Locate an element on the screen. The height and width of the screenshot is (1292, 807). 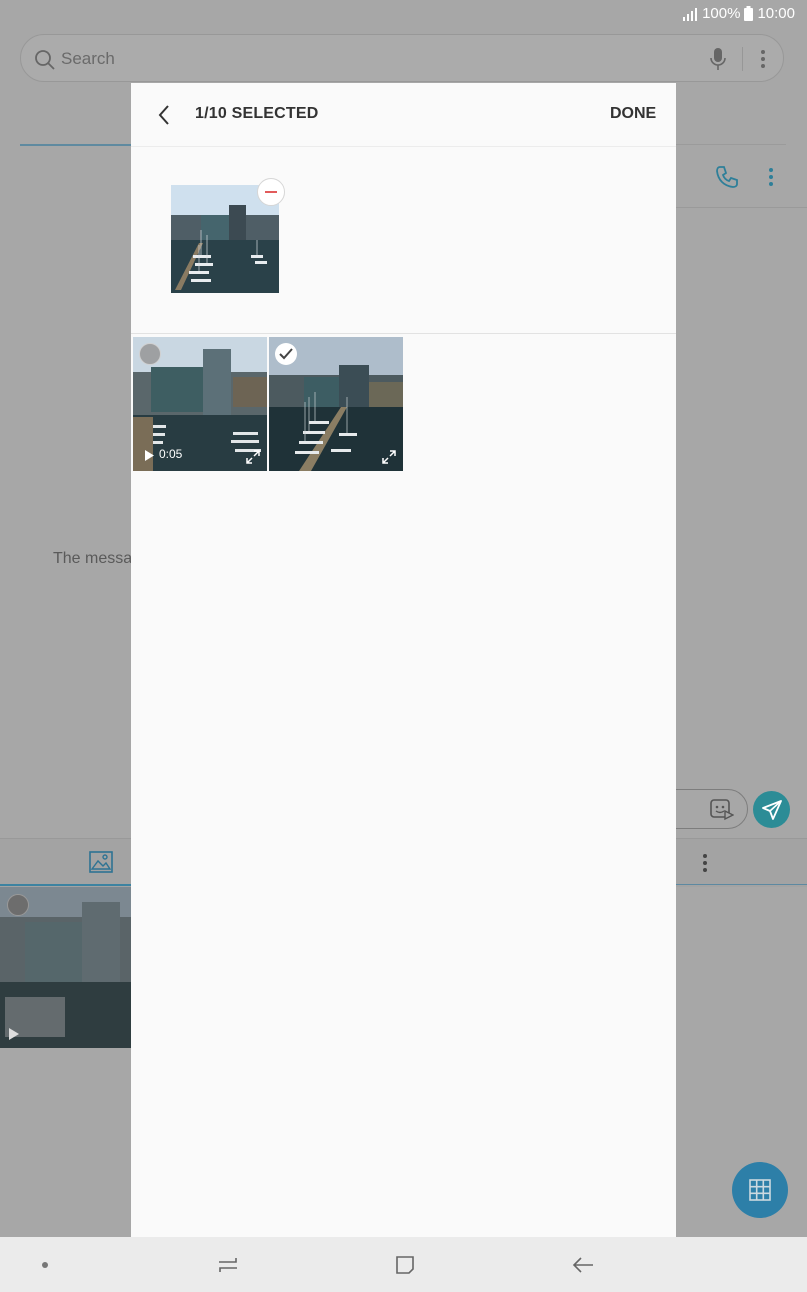
empty-message-text: The messa is located at coordinates (93, 558).